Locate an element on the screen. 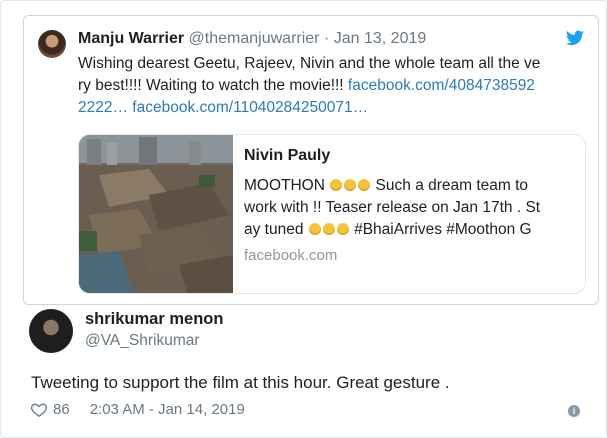 This screenshot has width=607, height=438. tweet-date: Jan 13, 2019 is located at coordinates (380, 38).